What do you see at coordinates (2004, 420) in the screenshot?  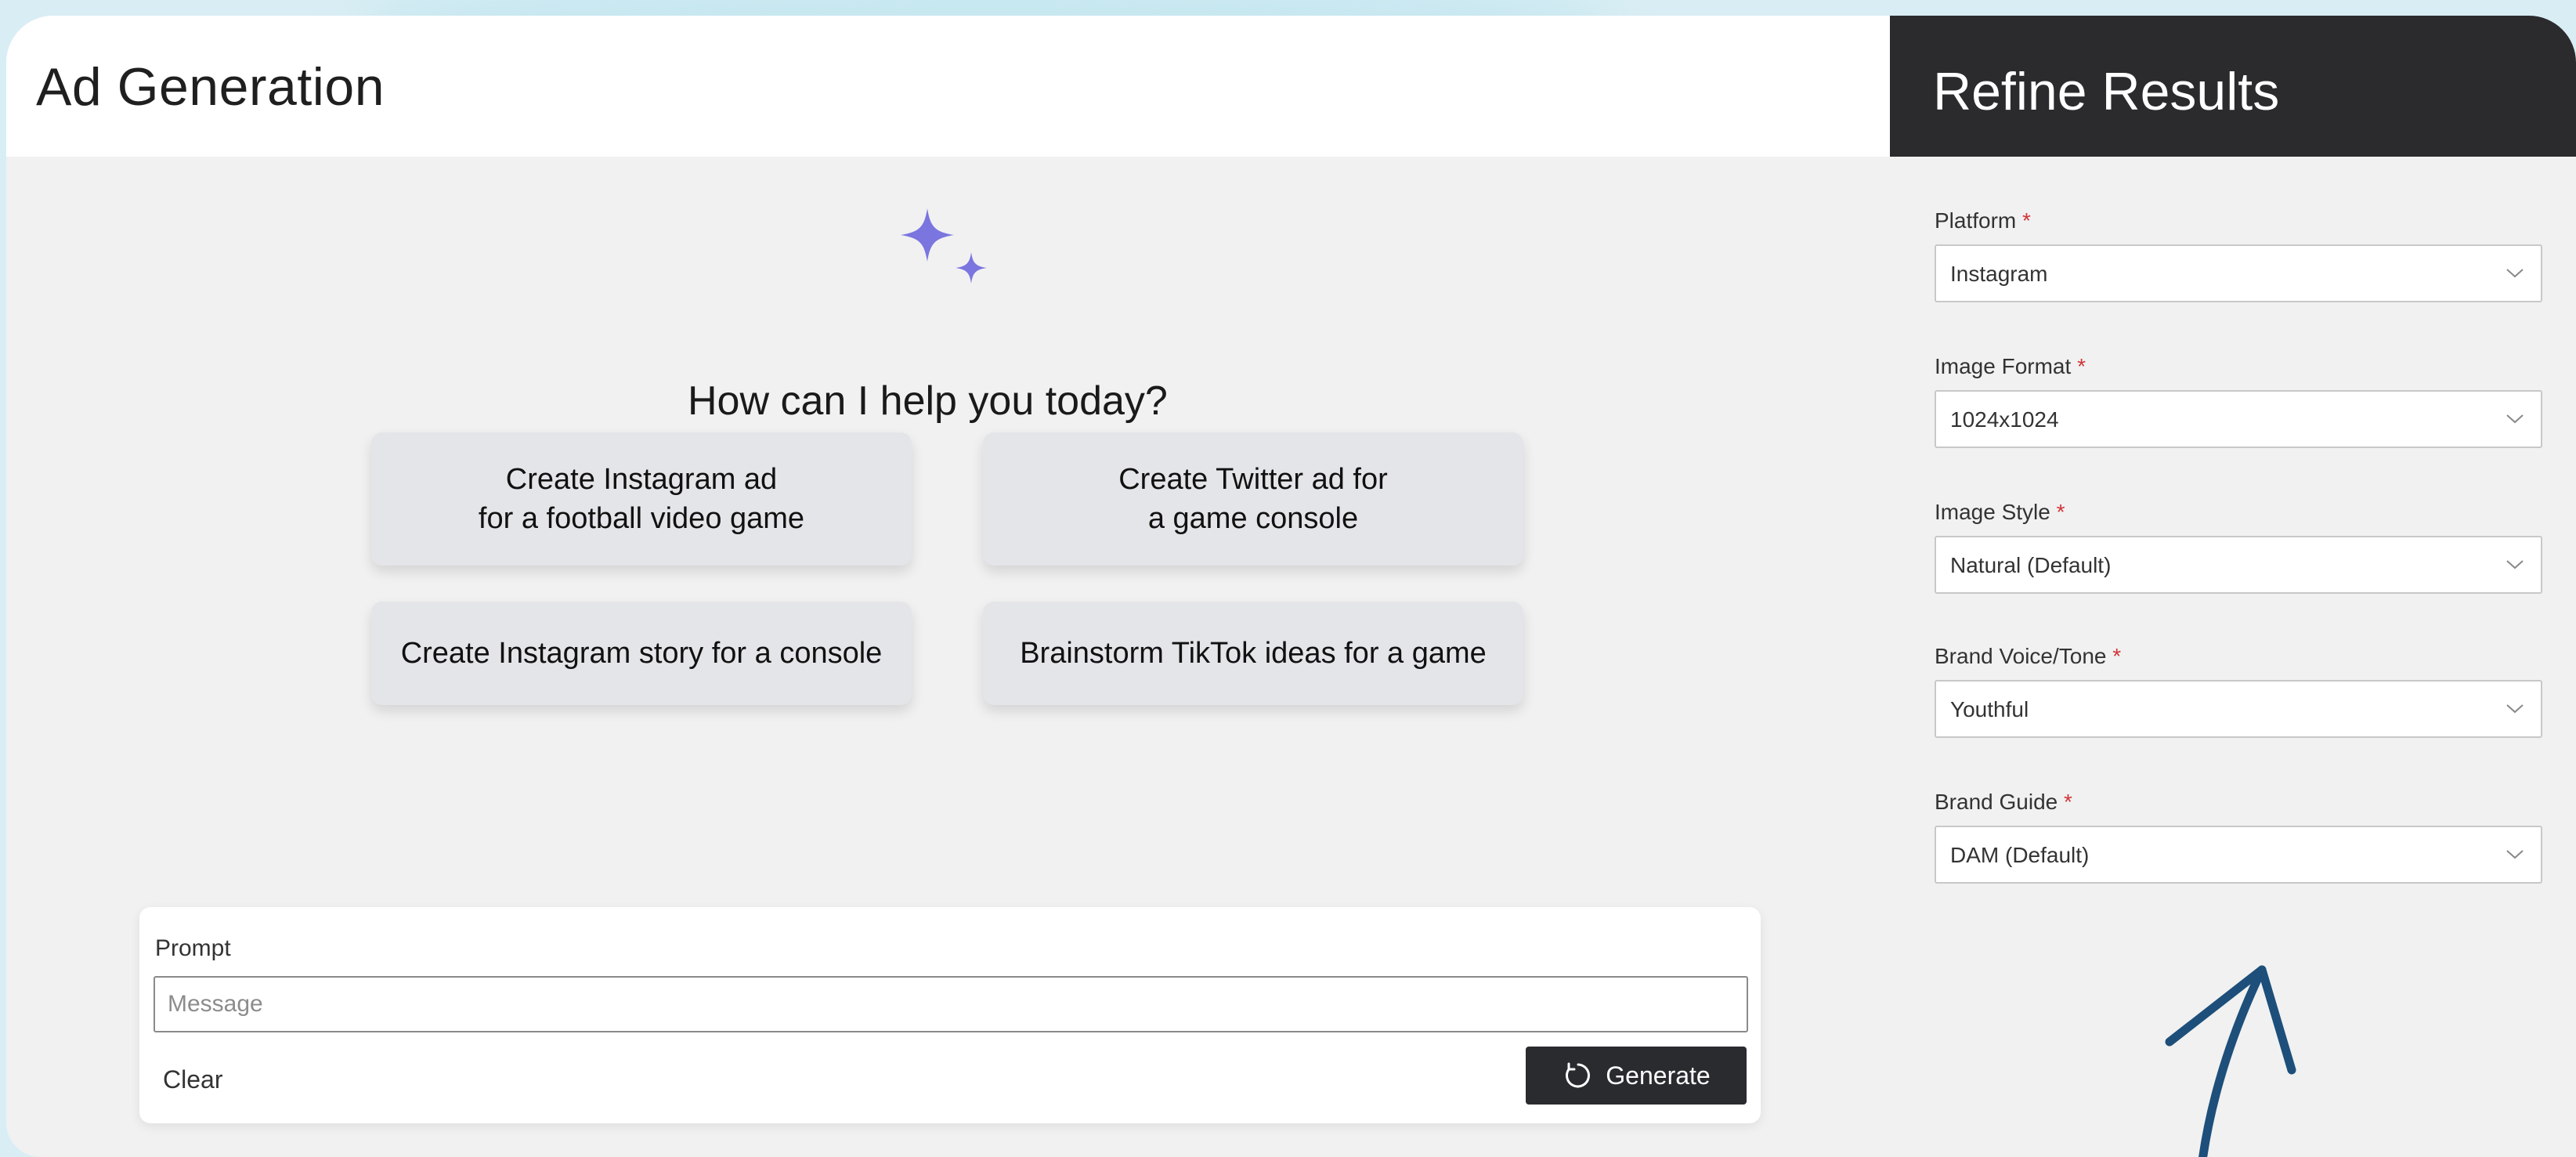 I see `image-format-value: 1024x1024` at bounding box center [2004, 420].